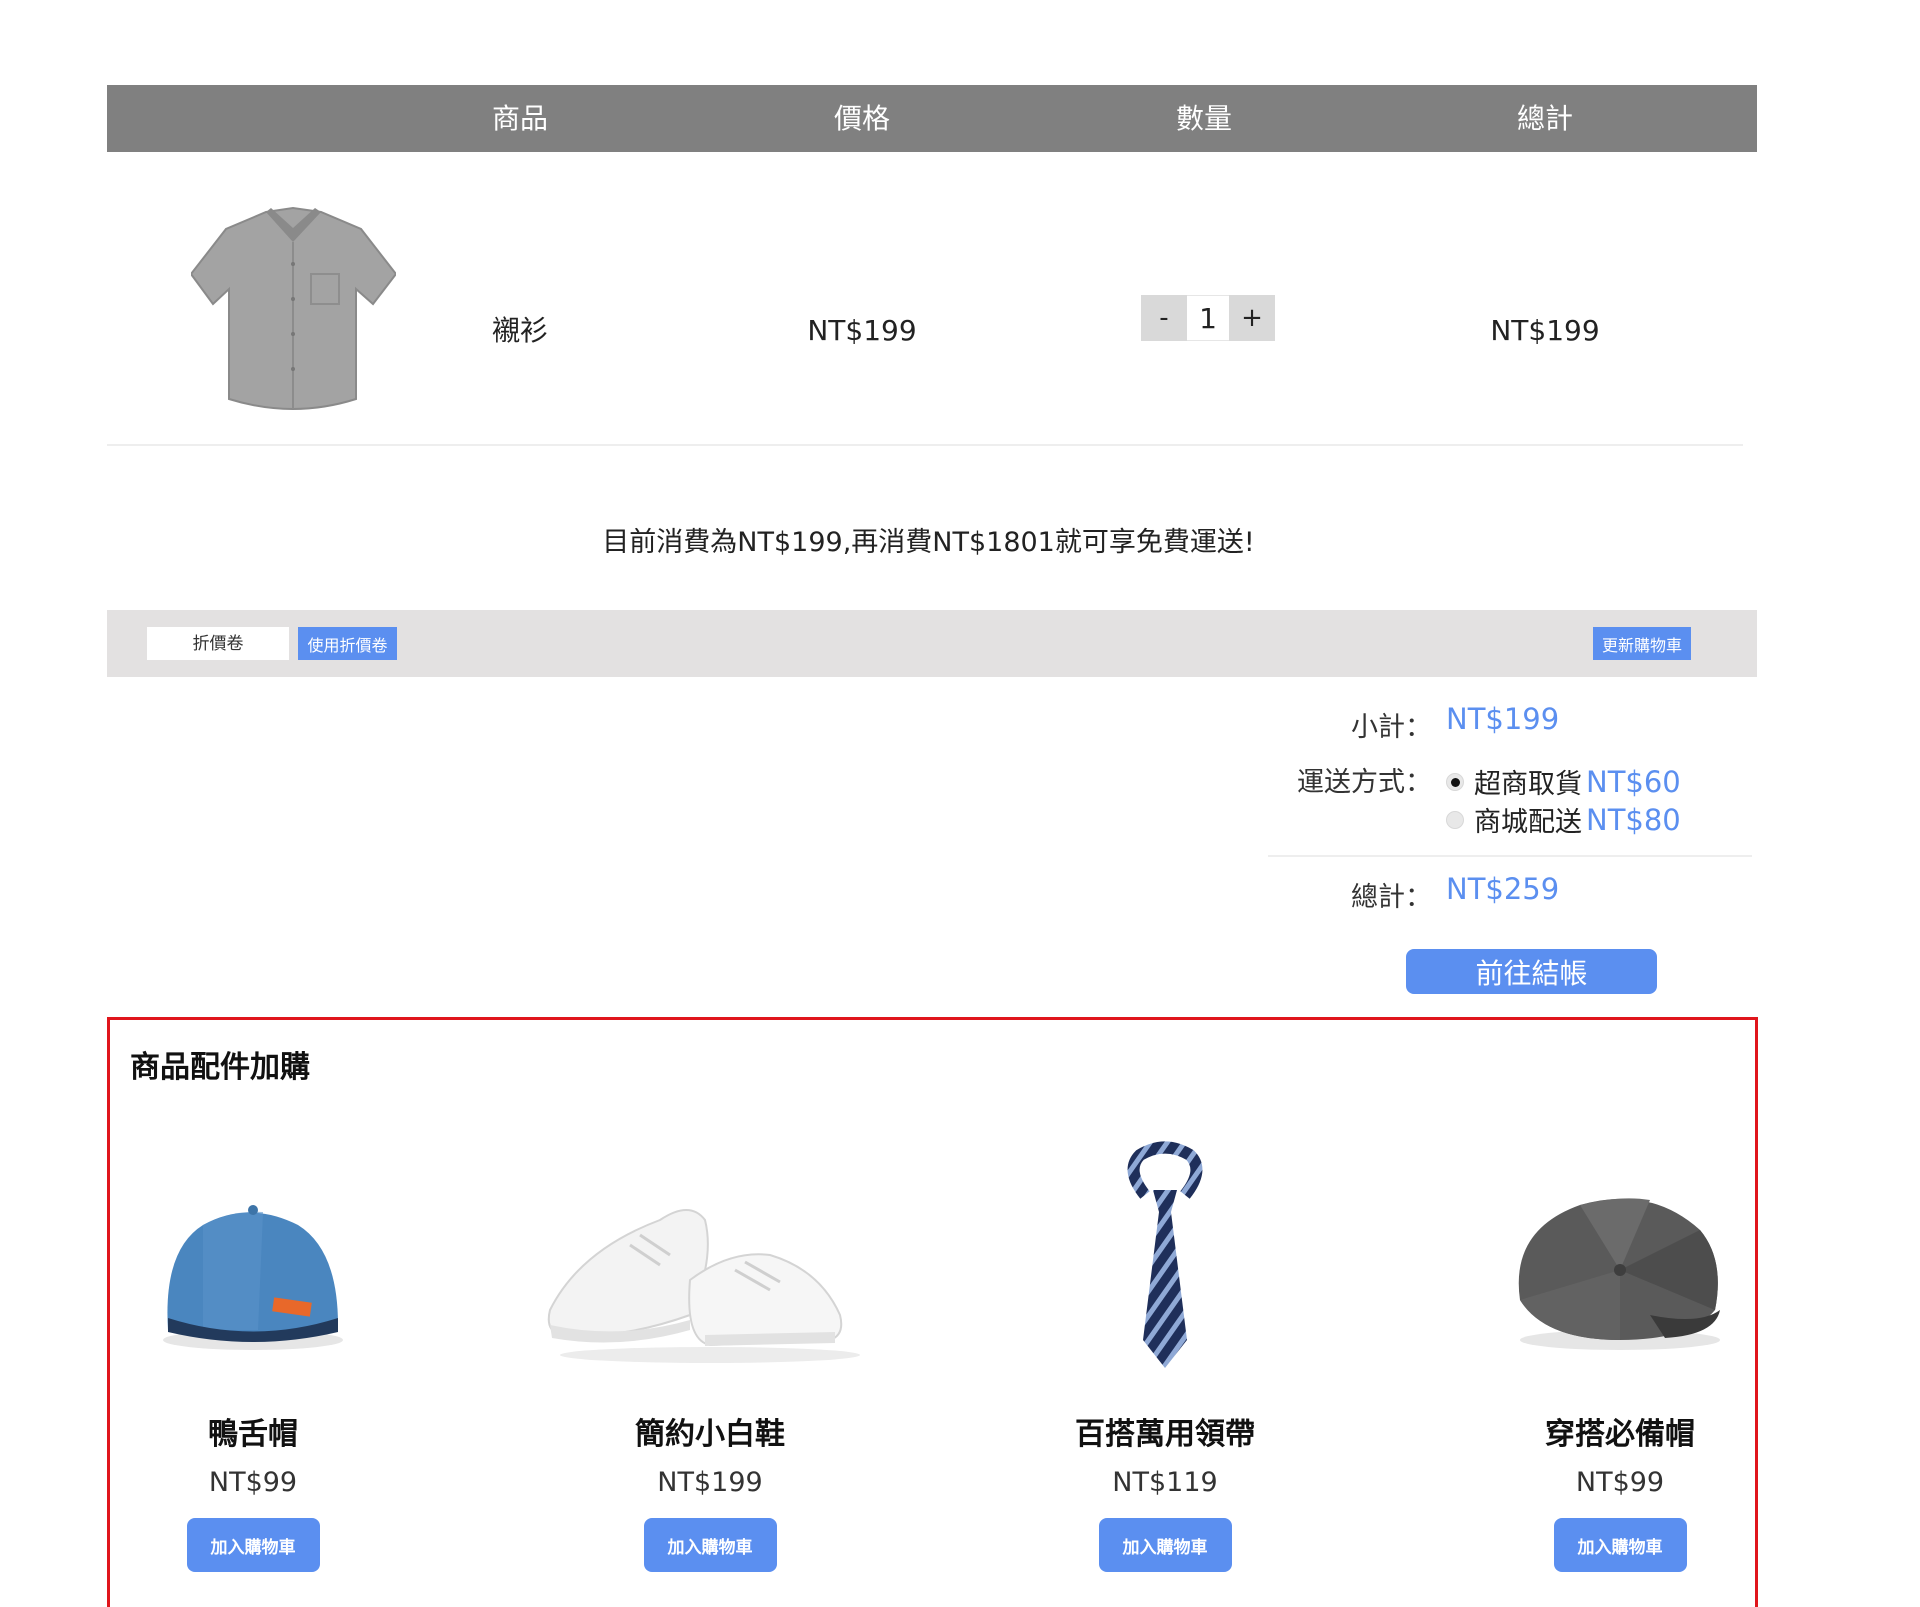  What do you see at coordinates (1620, 1434) in the screenshot?
I see `addon-item-name: 穿搭必備帽` at bounding box center [1620, 1434].